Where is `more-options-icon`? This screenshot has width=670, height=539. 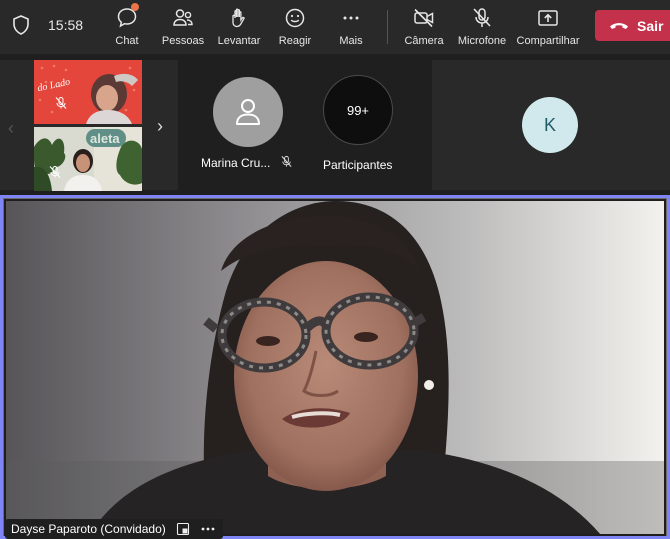
more-options-icon is located at coordinates (208, 529).